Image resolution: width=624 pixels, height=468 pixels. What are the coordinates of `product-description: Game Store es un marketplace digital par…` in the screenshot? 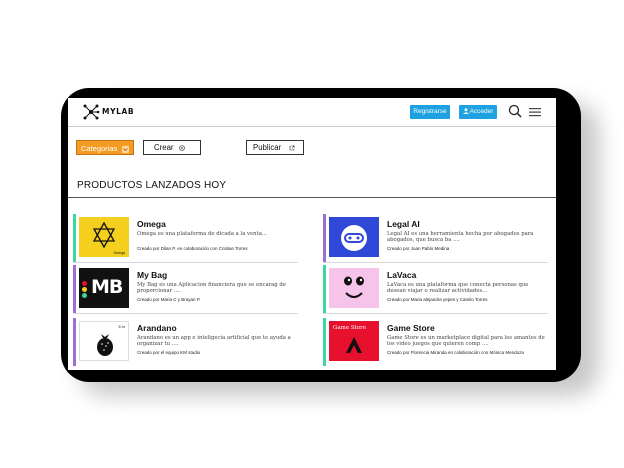 It's located at (466, 341).